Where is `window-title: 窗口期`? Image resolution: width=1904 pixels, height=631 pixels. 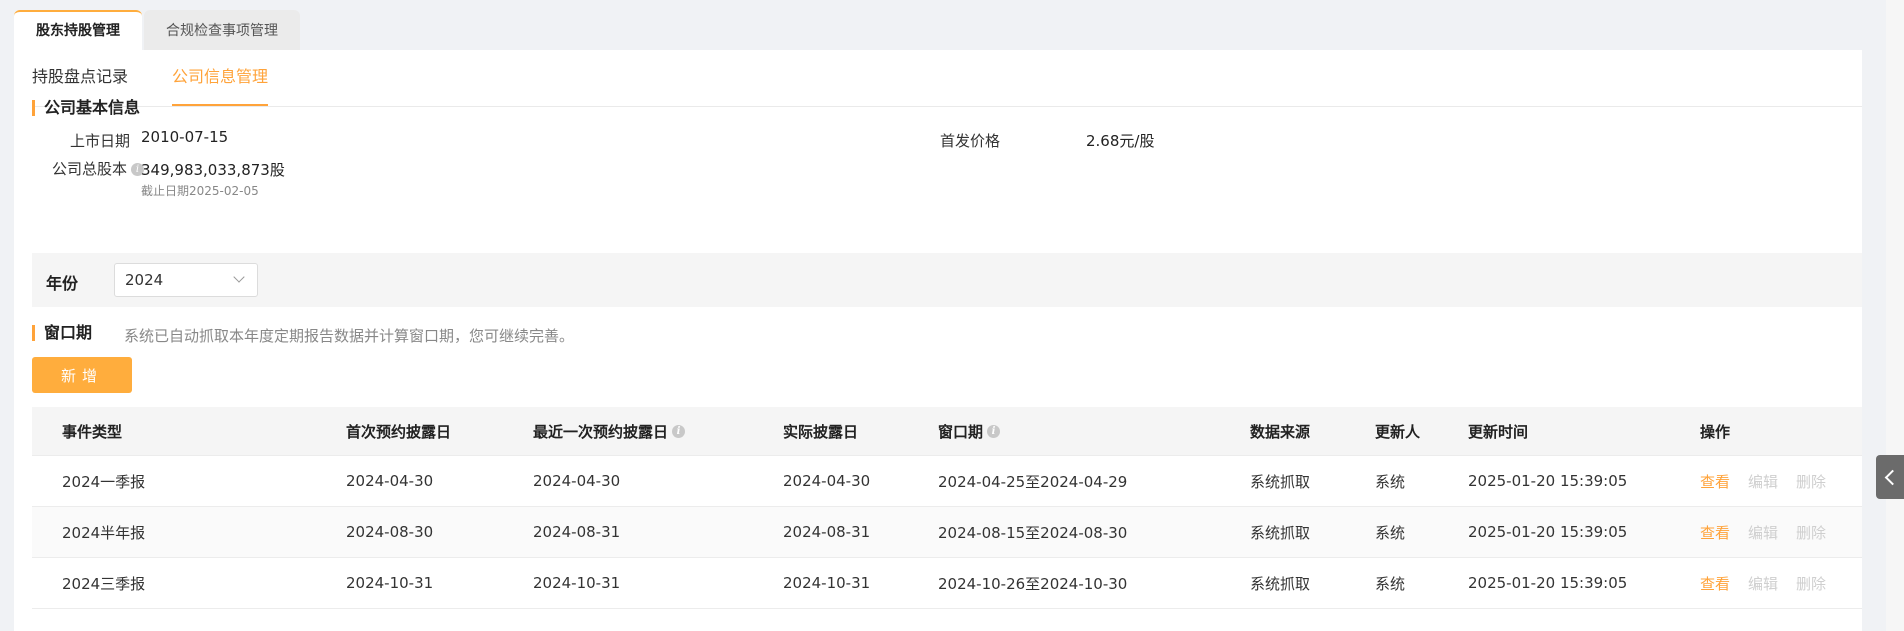
window-title: 窗口期 is located at coordinates (62, 333).